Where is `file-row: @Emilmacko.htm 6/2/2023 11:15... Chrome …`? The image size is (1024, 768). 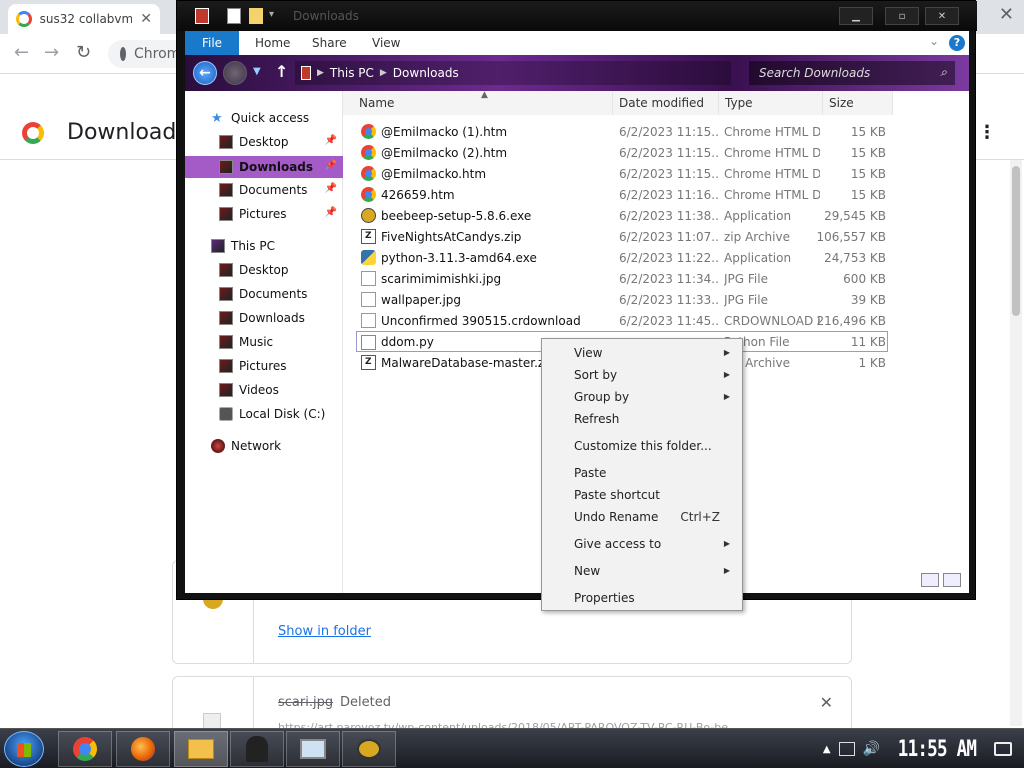
file-row: @Emilmacko.htm 6/2/2023 11:15... Chrome … is located at coordinates (622, 173).